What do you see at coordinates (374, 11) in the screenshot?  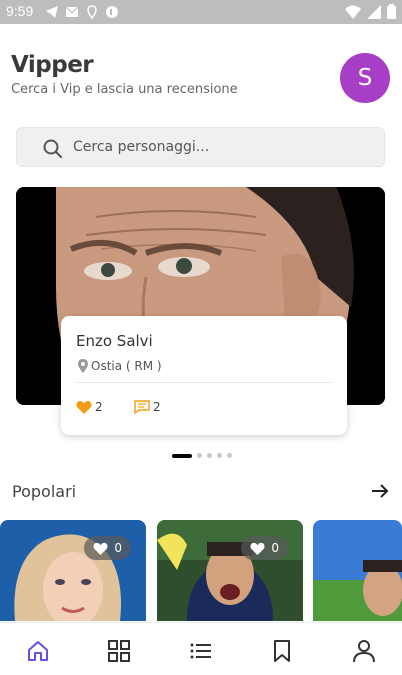 I see `signal-icon` at bounding box center [374, 11].